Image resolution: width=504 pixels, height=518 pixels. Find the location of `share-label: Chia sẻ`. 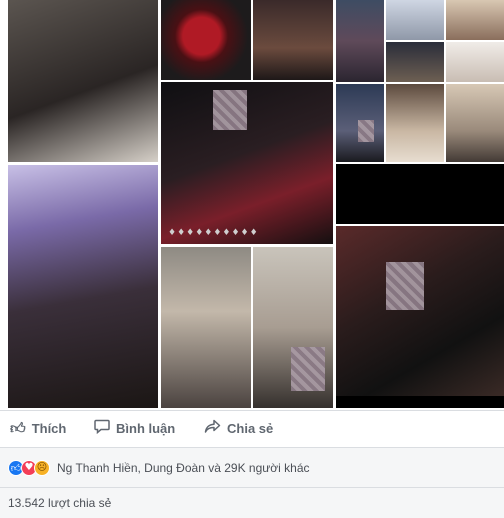

share-label: Chia sẻ is located at coordinates (250, 428).